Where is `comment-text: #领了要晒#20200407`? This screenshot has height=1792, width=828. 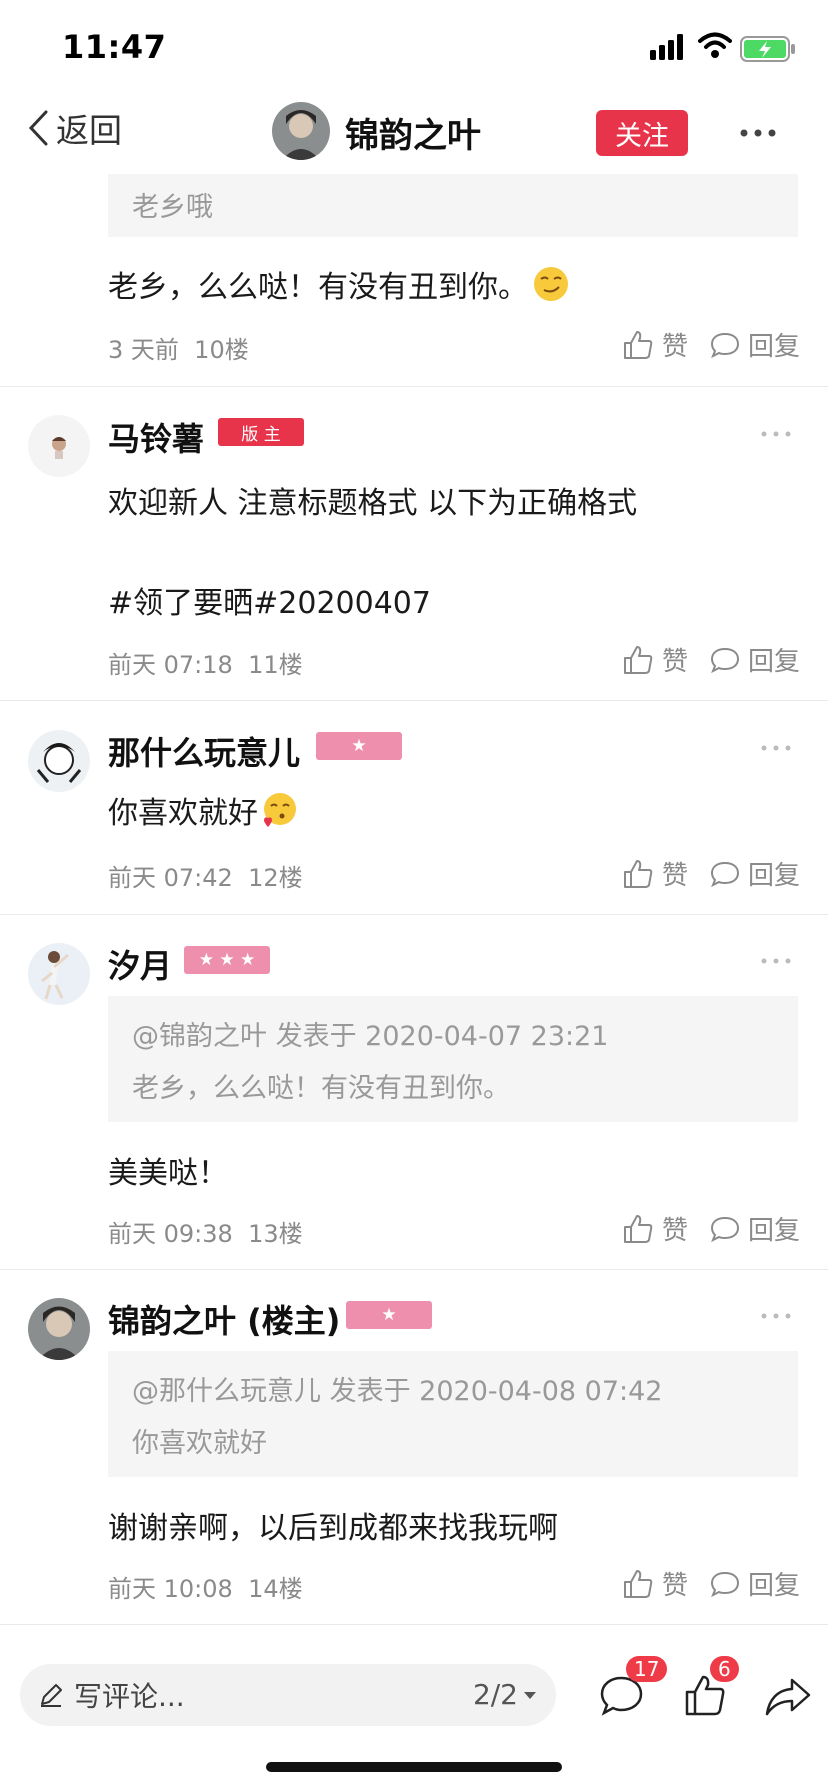
comment-text: #领了要晒#20200407 is located at coordinates (269, 603).